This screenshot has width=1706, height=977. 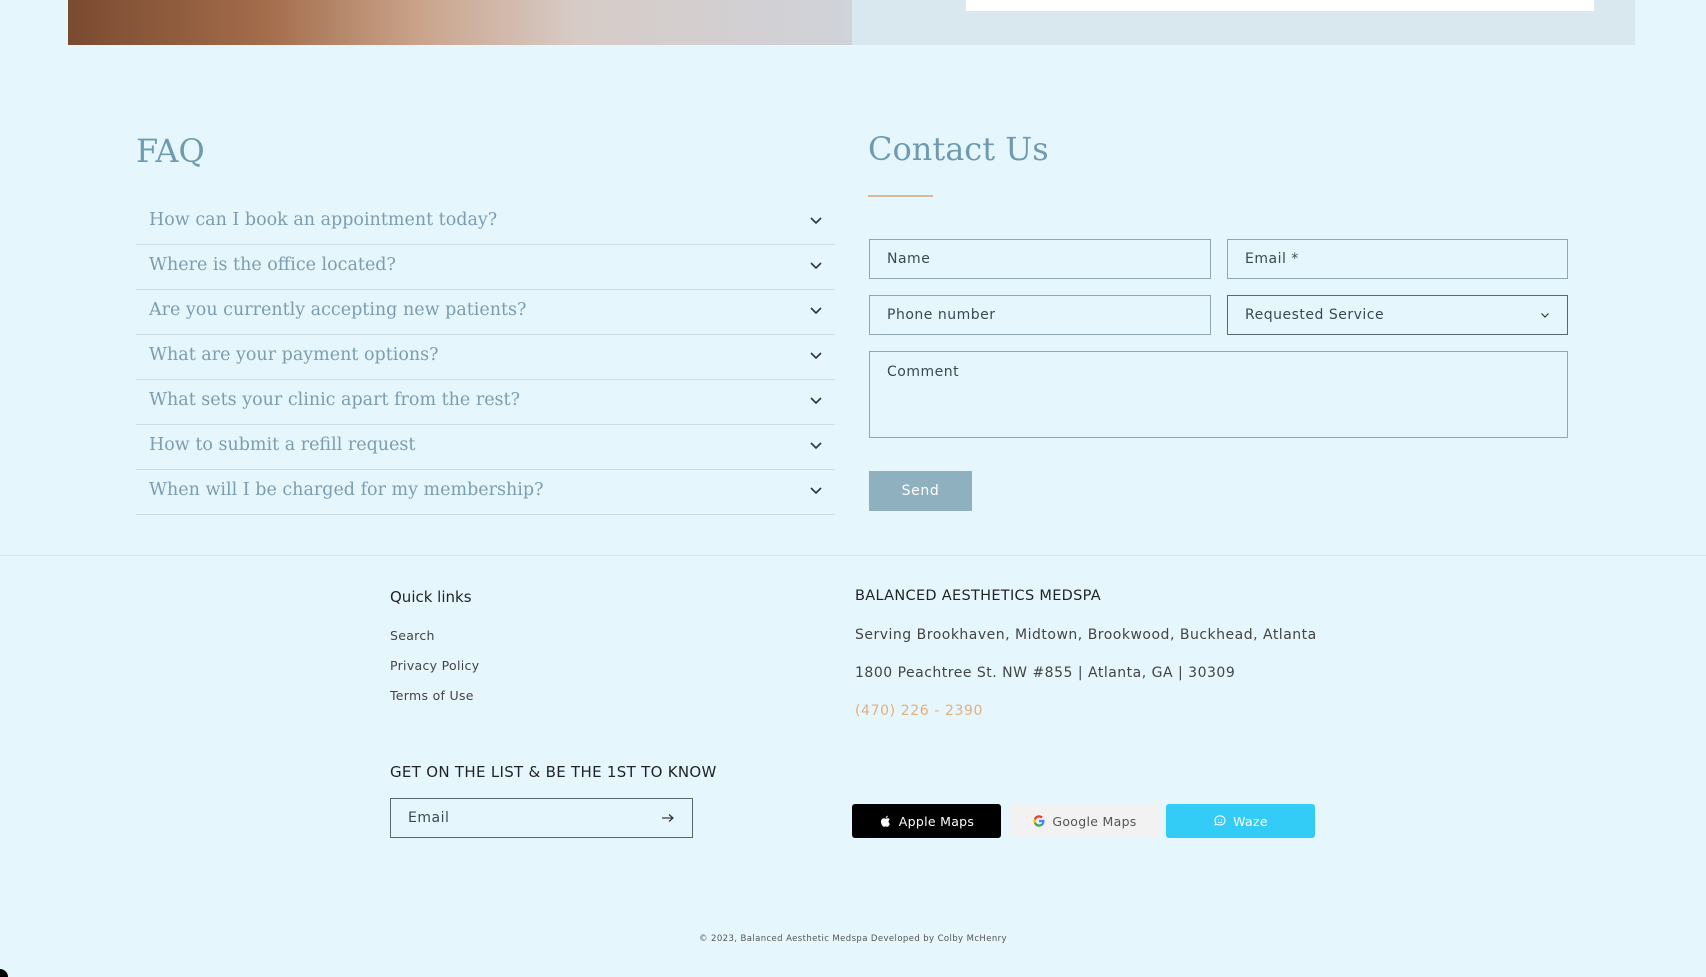 What do you see at coordinates (1280, 5) in the screenshot?
I see `hero-card` at bounding box center [1280, 5].